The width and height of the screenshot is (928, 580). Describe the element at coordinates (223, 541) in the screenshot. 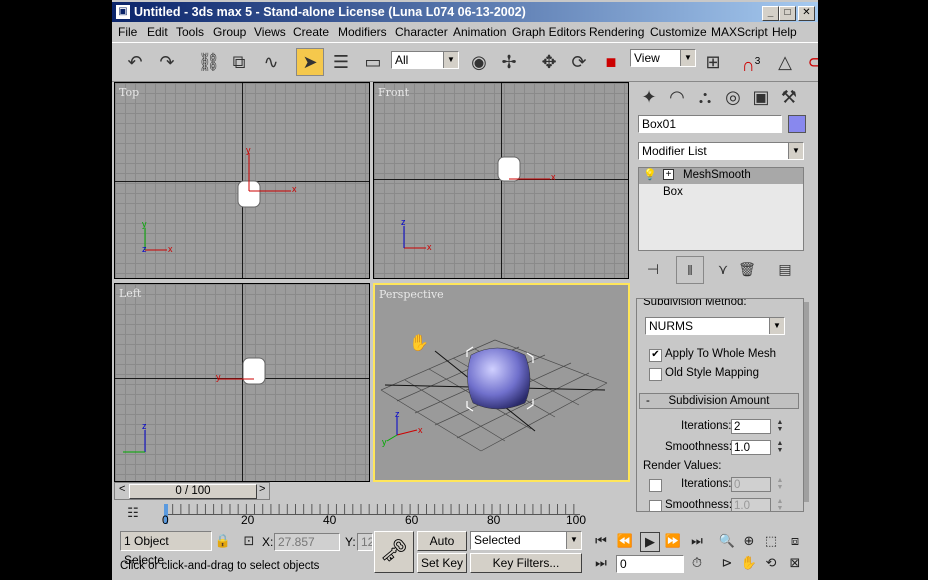

I see `lock-selection-icon: 🔒` at that location.